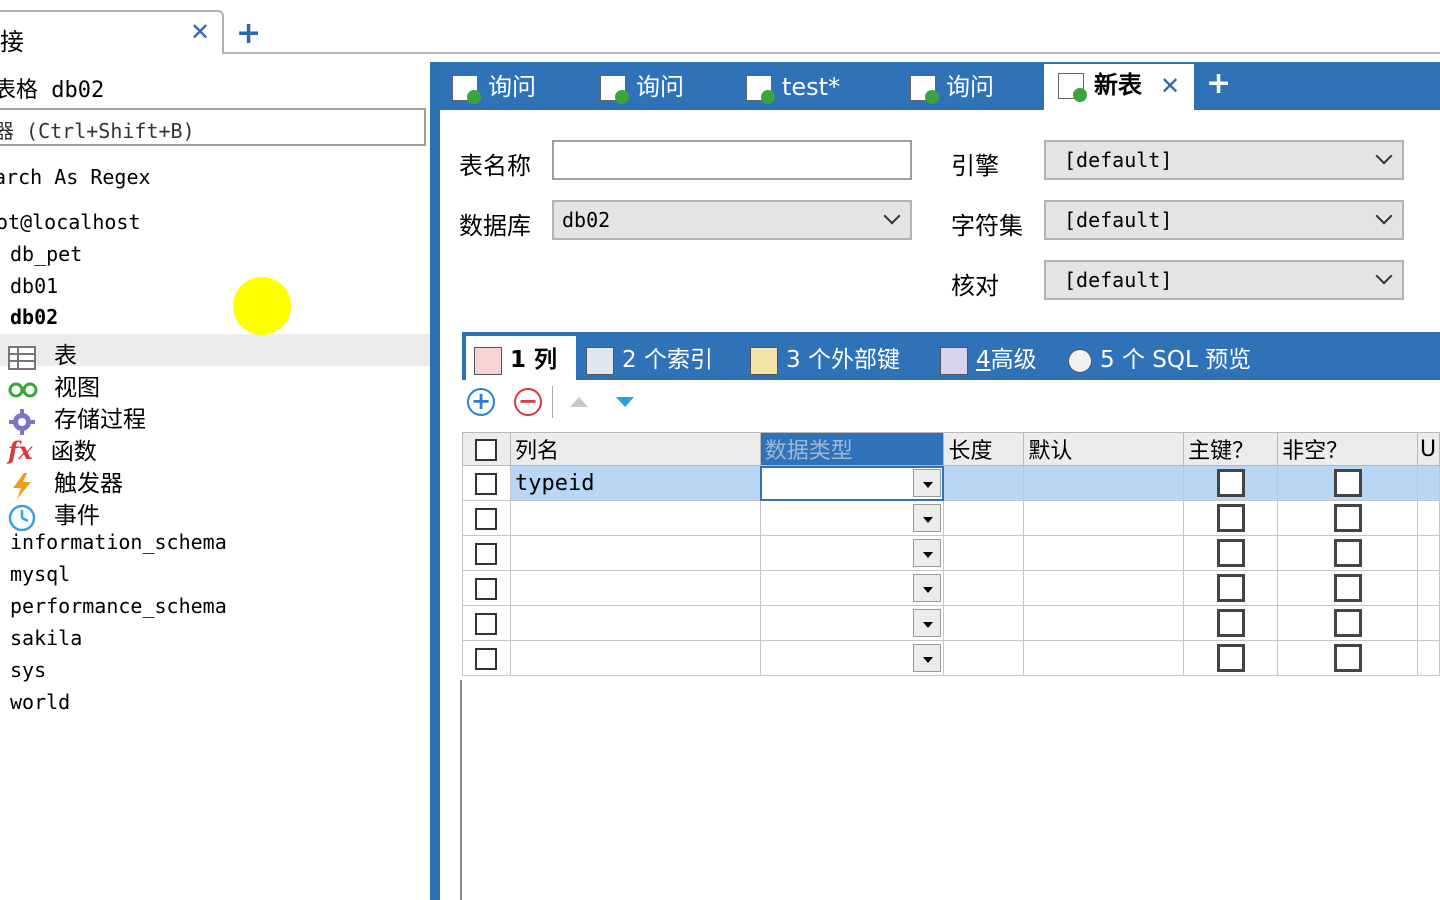  Describe the element at coordinates (1224, 220) in the screenshot. I see `charset-select: [default]` at that location.